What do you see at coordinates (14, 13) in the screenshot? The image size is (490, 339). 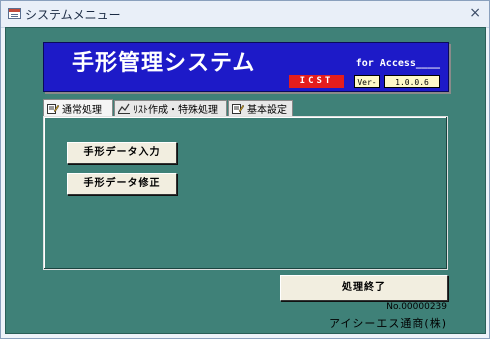 I see `form-window-icon` at bounding box center [14, 13].